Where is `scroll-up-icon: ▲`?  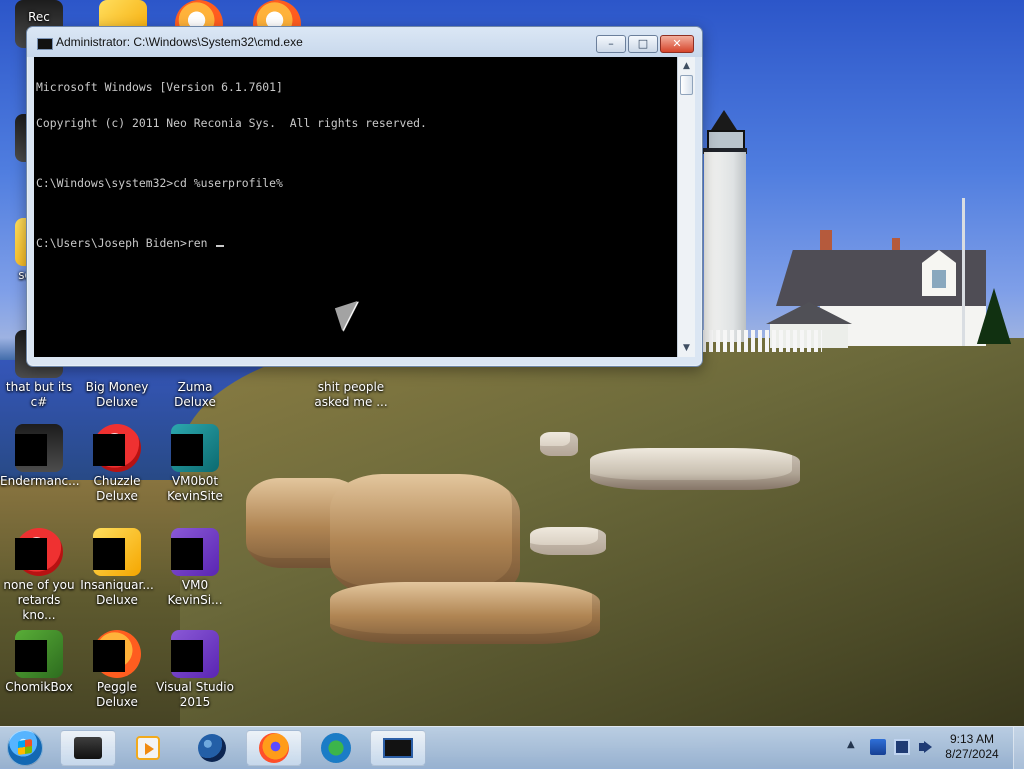
scroll-up-icon: ▲ is located at coordinates (686, 66).